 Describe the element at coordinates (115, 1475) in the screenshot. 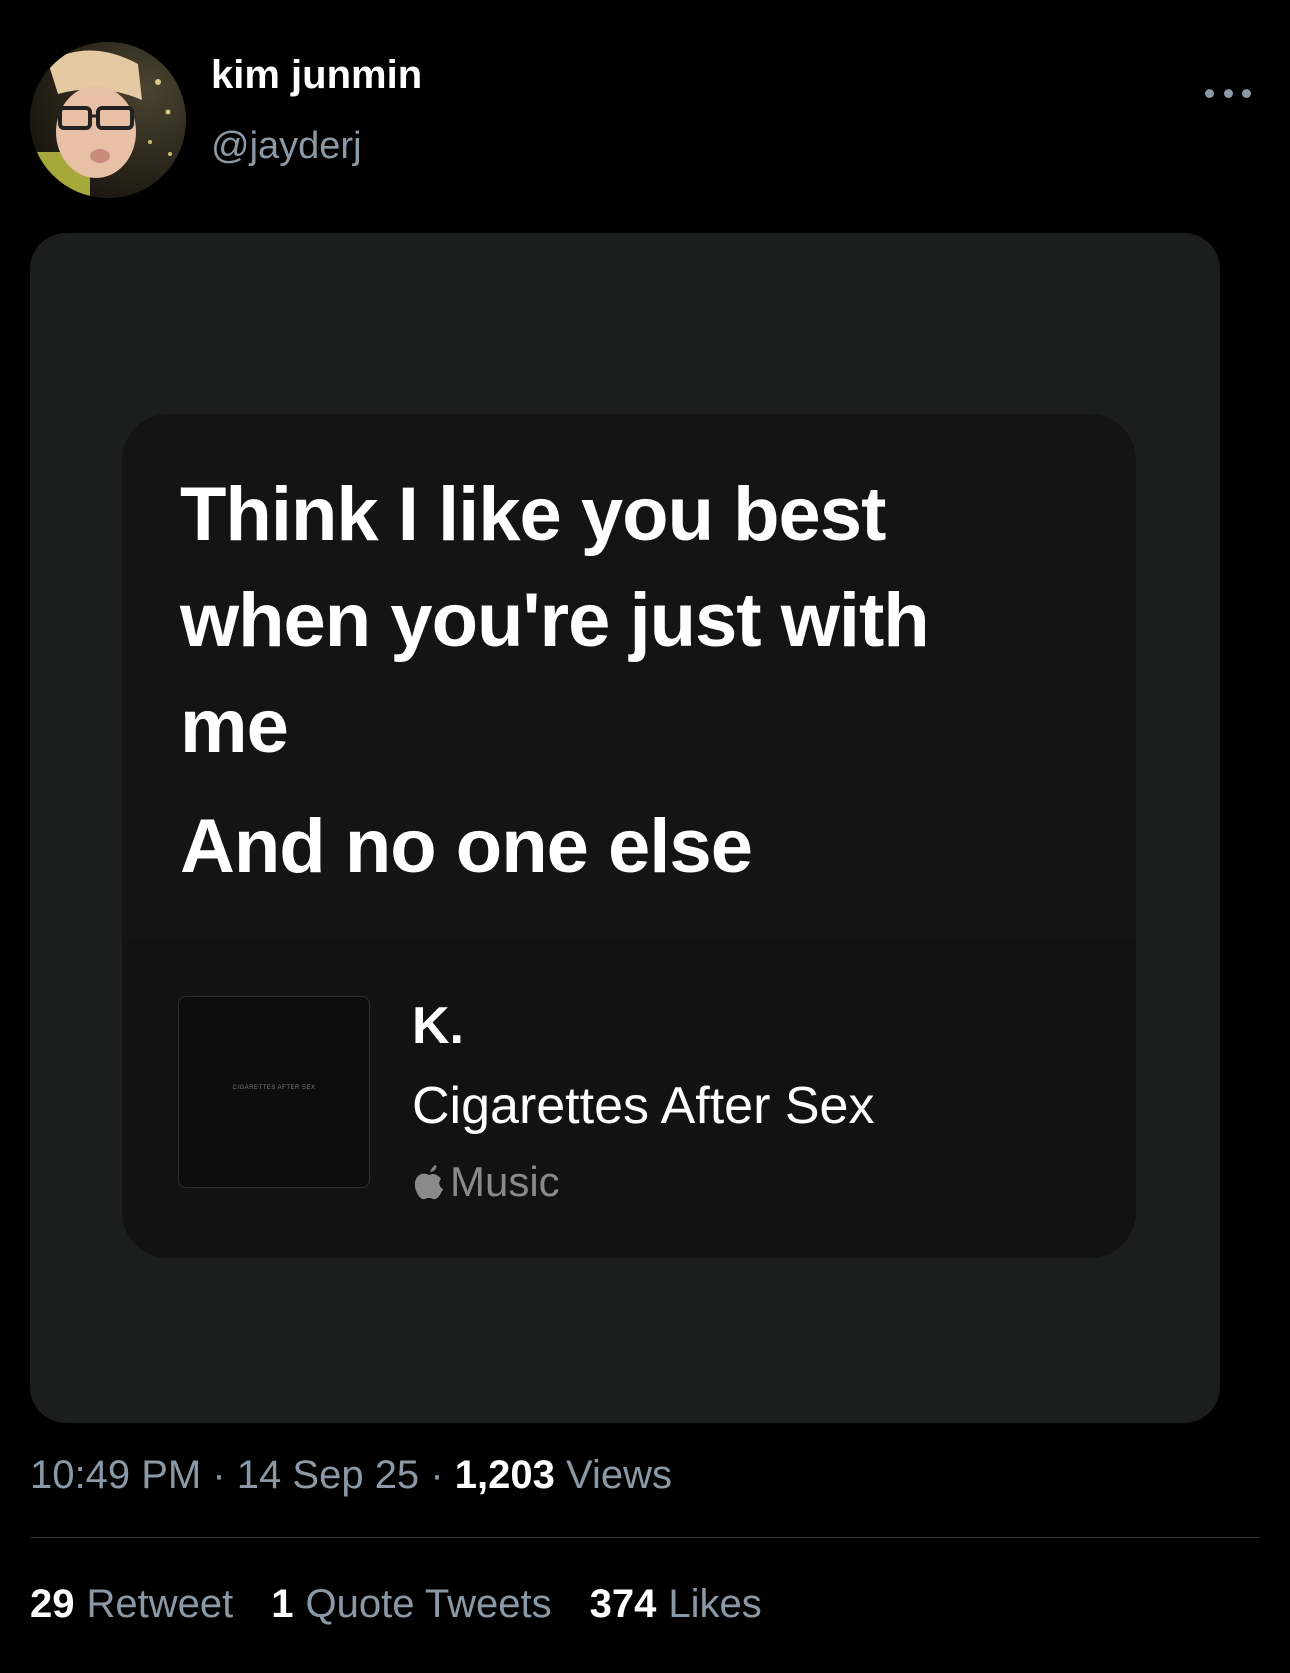

I see `tweet-time: 10:49 PM` at that location.